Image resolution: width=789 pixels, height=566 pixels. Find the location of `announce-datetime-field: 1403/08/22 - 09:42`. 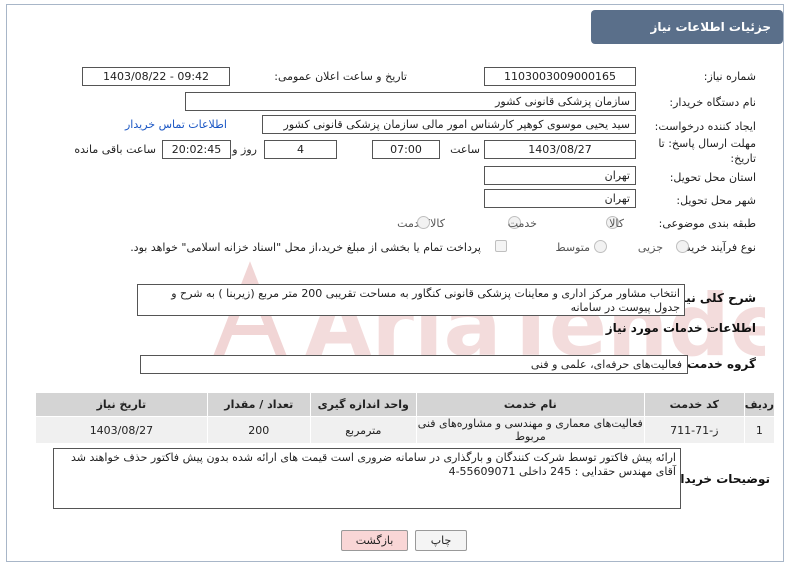

announce-datetime-field: 1403/08/22 - 09:42 is located at coordinates (156, 76).